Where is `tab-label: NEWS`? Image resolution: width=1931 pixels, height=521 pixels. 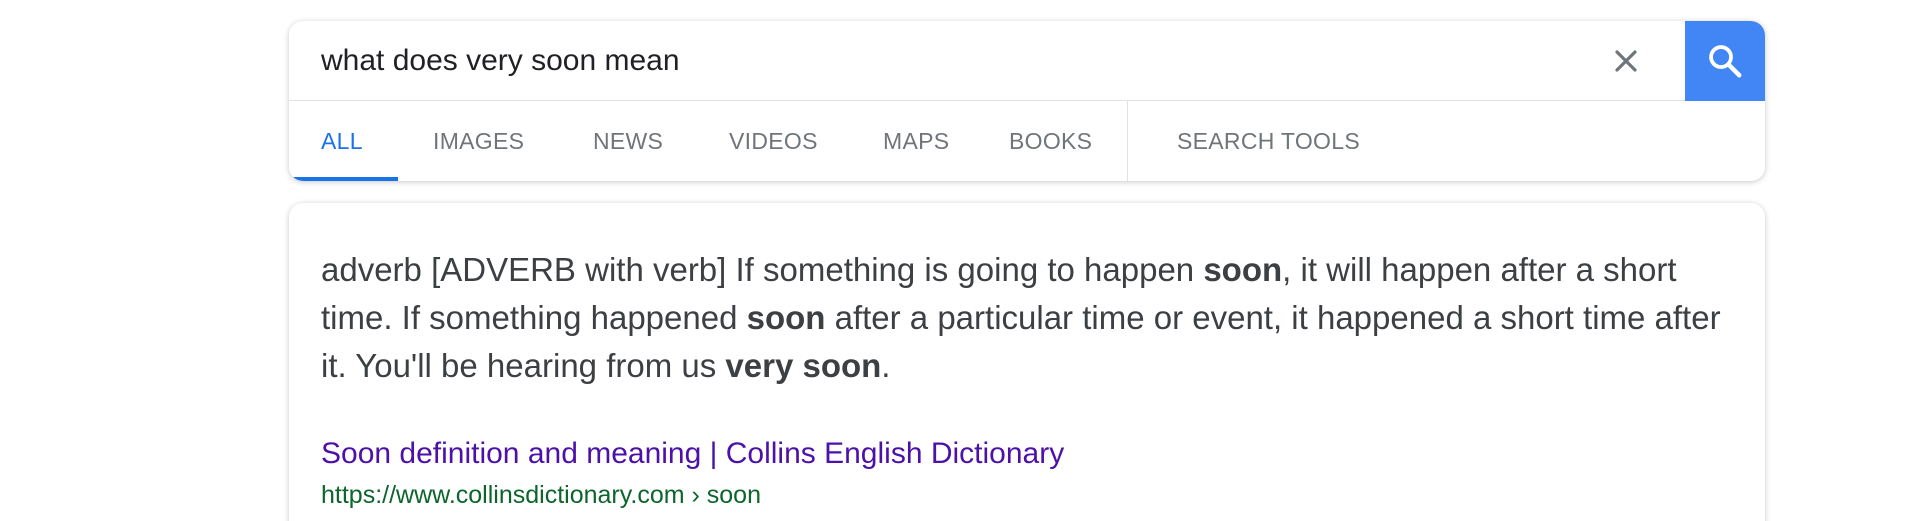 tab-label: NEWS is located at coordinates (628, 141).